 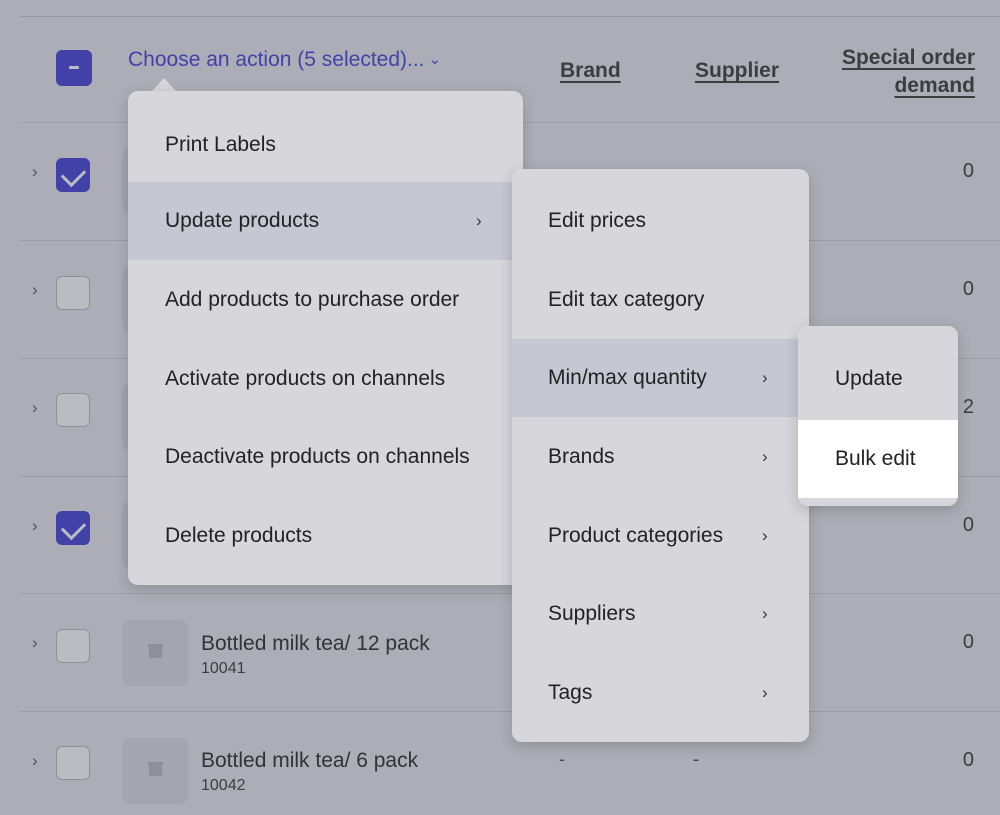 What do you see at coordinates (317, 456) in the screenshot?
I see `menu-item-label: Deactivate products on channels` at bounding box center [317, 456].